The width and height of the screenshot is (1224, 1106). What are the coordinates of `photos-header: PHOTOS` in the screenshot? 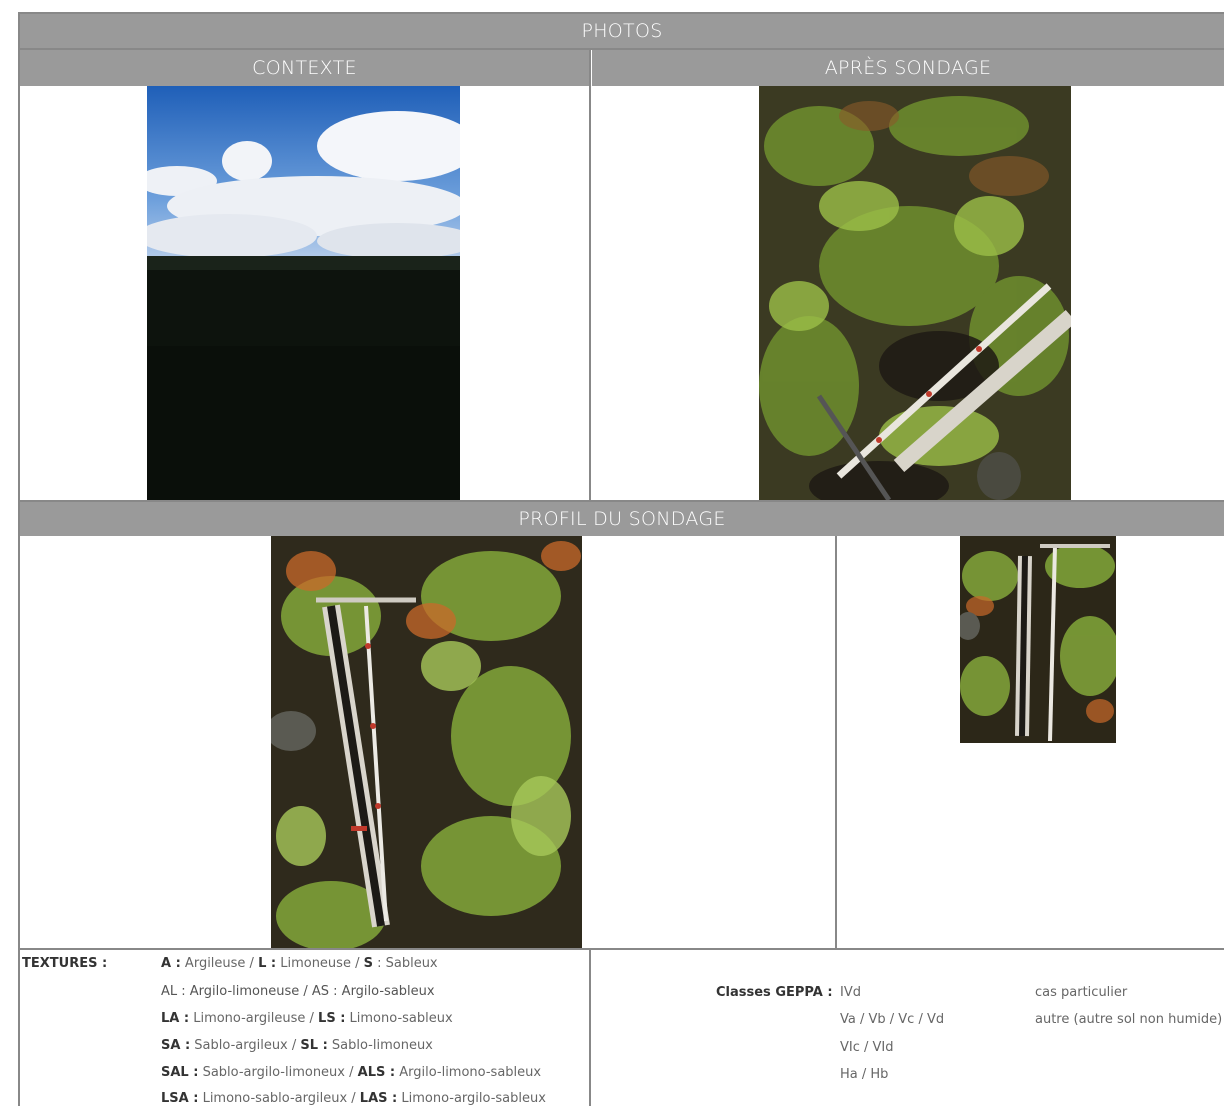 It's located at (622, 31).